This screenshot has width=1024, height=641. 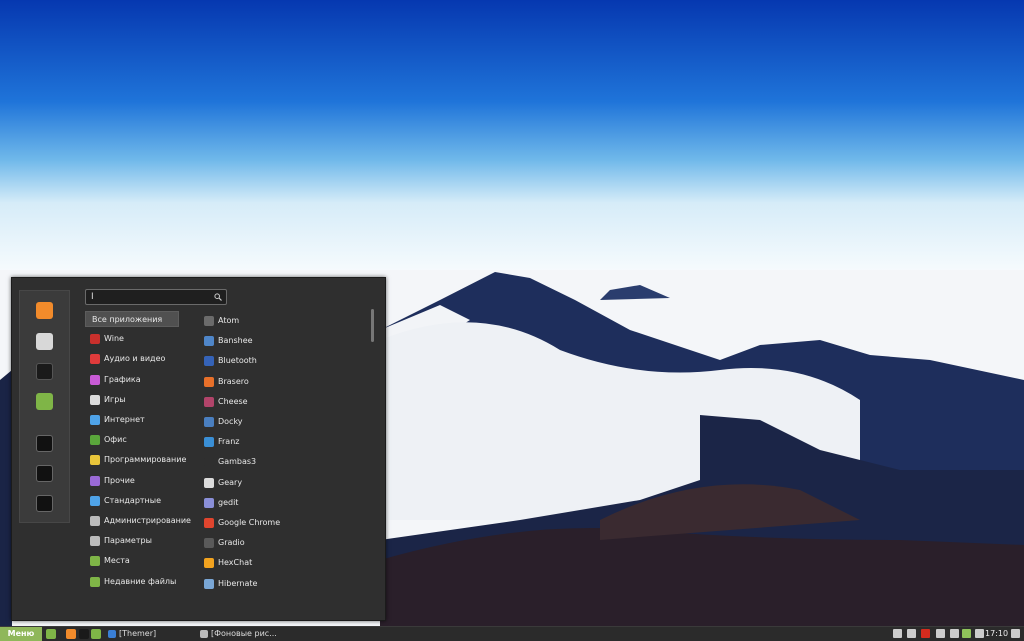 What do you see at coordinates (209, 523) in the screenshot?
I see `chrome-icon` at bounding box center [209, 523].